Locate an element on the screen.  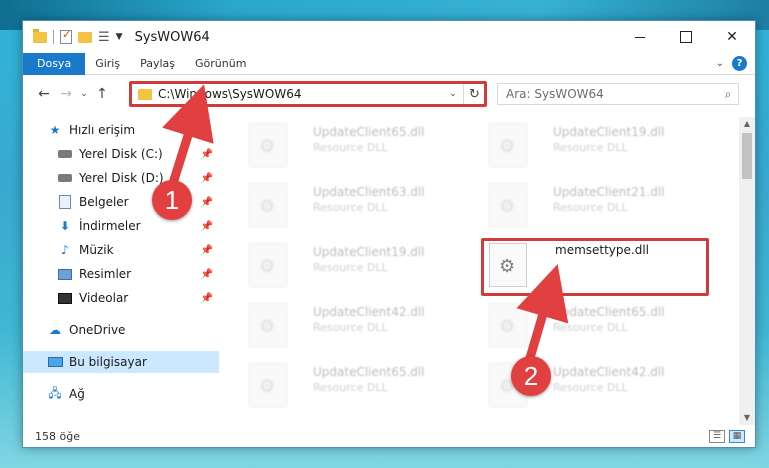
documents-icon is located at coordinates (65, 202).